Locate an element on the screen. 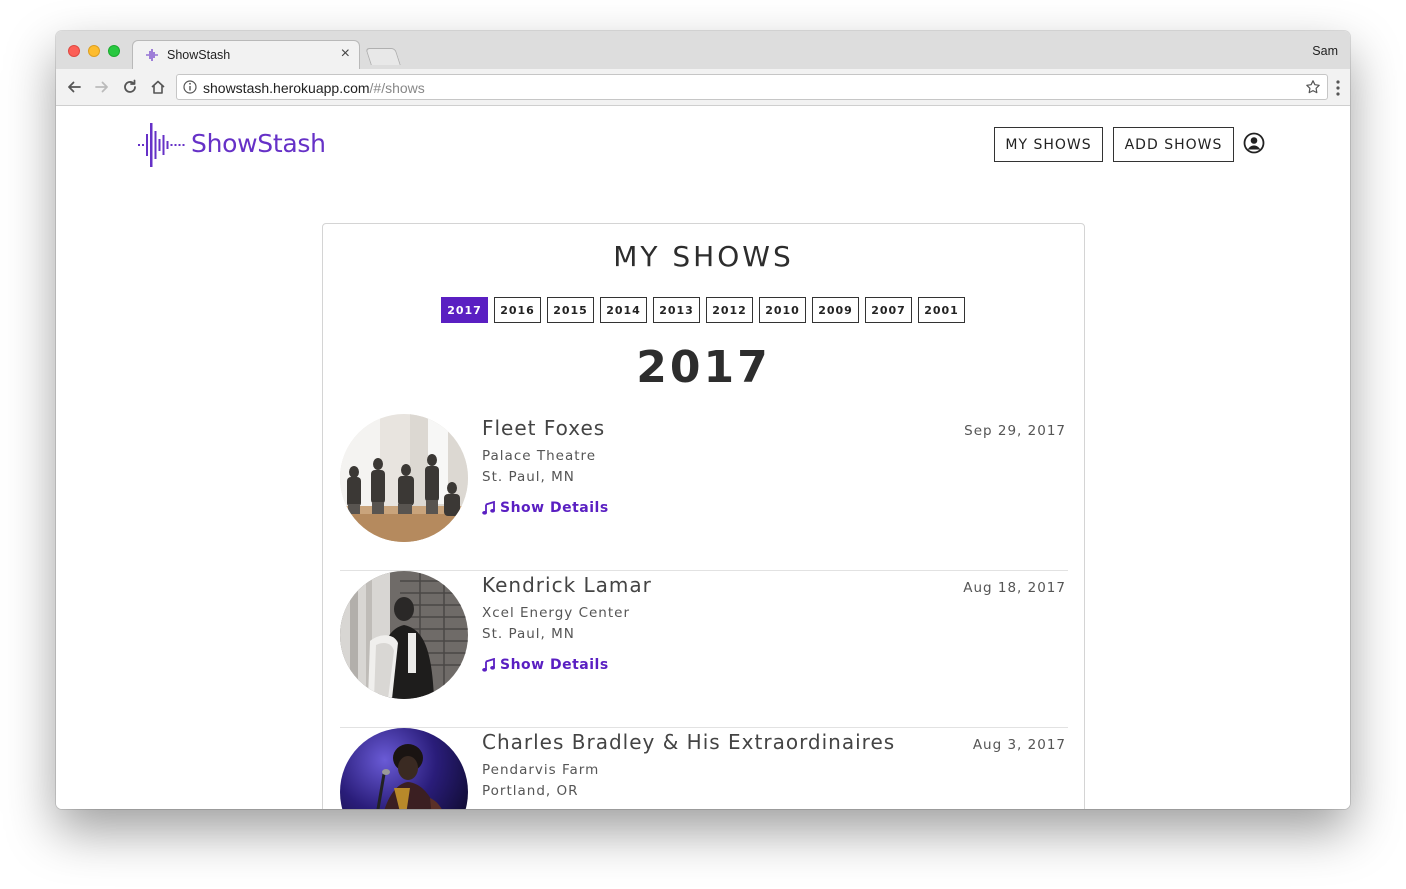  reload-icon is located at coordinates (130, 87).